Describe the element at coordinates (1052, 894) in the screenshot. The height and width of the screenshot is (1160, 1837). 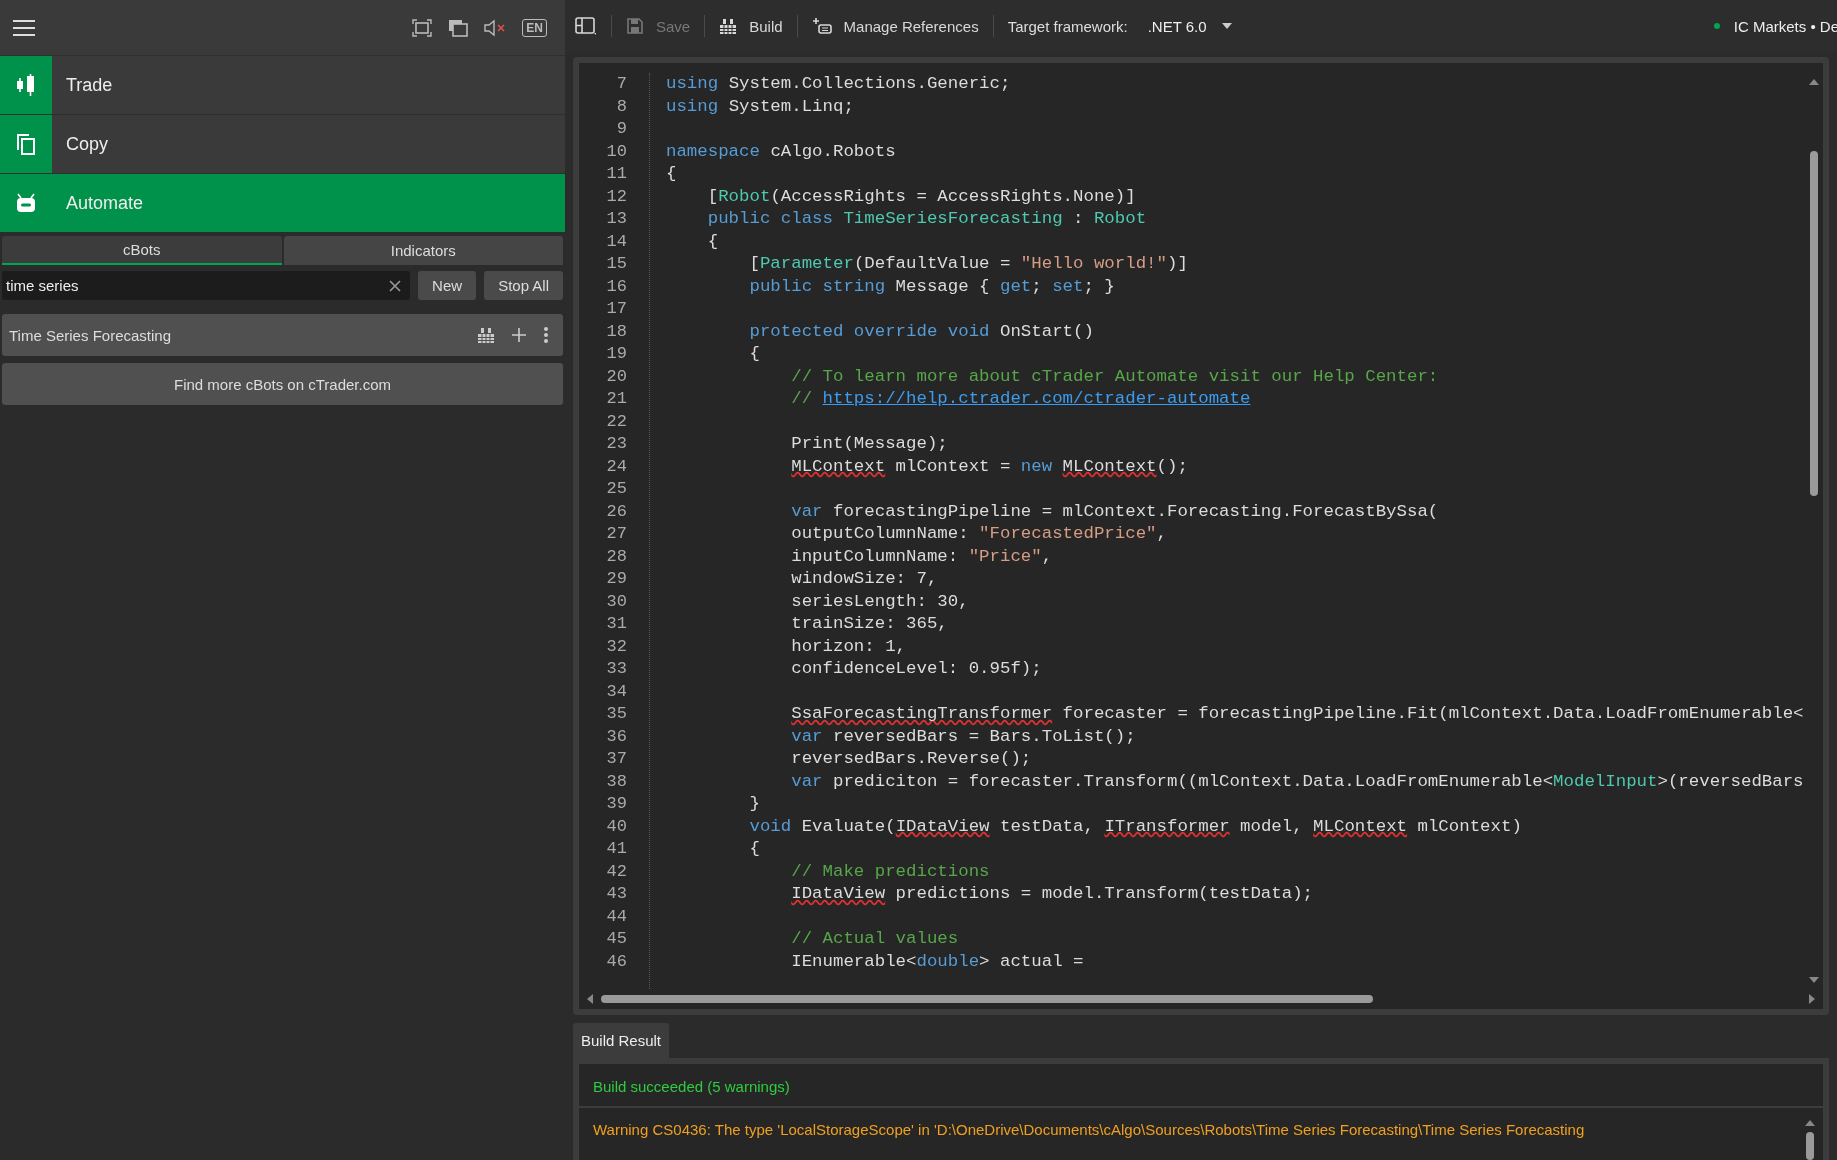
I see `code-line: IDataView predictions = model.Transform(testData);` at that location.